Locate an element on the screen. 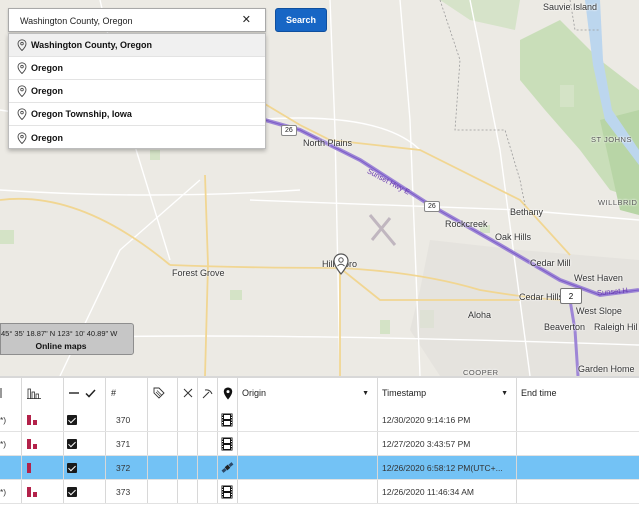 This screenshot has height=512, width=639. column-header-flag is located at coordinates (11, 393).